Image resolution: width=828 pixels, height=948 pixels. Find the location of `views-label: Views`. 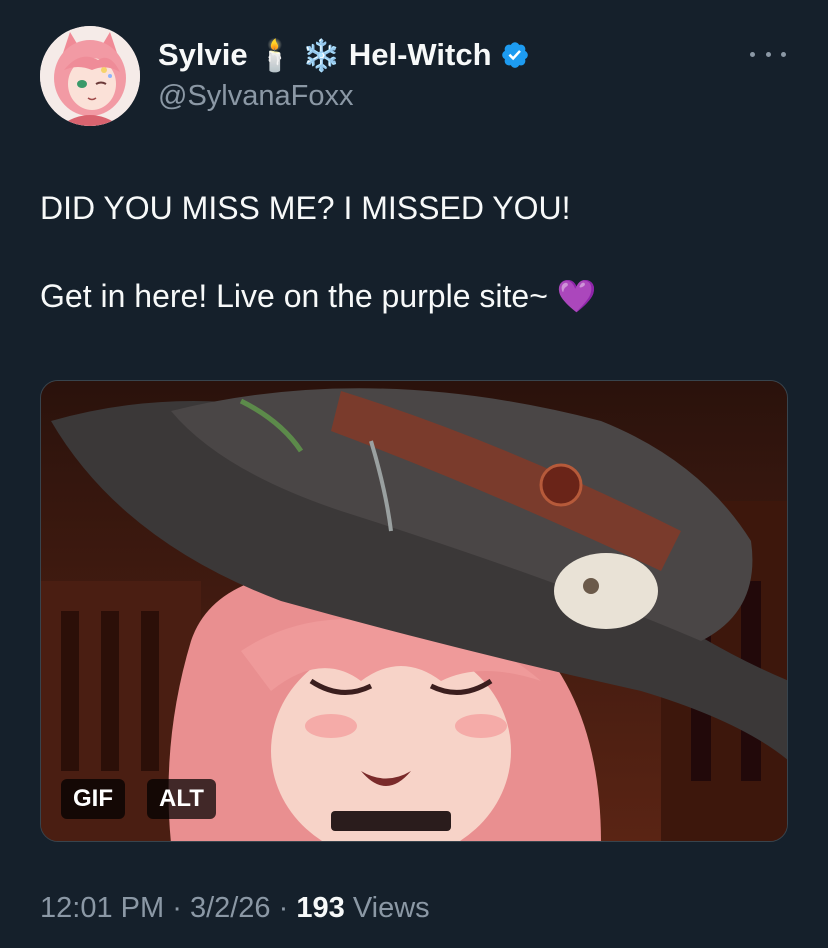

views-label: Views is located at coordinates (391, 908).